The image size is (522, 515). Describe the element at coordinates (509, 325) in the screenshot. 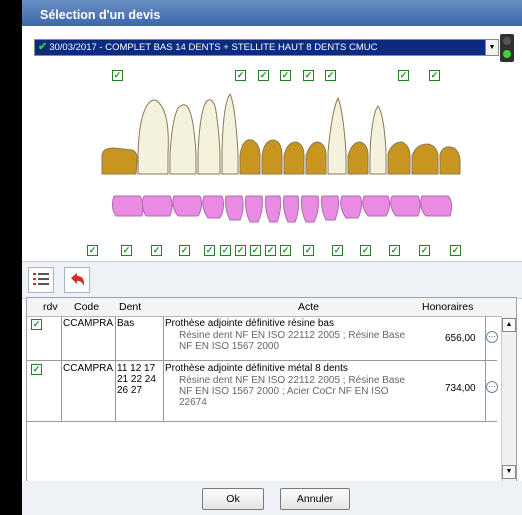

I see `scroll-up-button: ▲` at that location.